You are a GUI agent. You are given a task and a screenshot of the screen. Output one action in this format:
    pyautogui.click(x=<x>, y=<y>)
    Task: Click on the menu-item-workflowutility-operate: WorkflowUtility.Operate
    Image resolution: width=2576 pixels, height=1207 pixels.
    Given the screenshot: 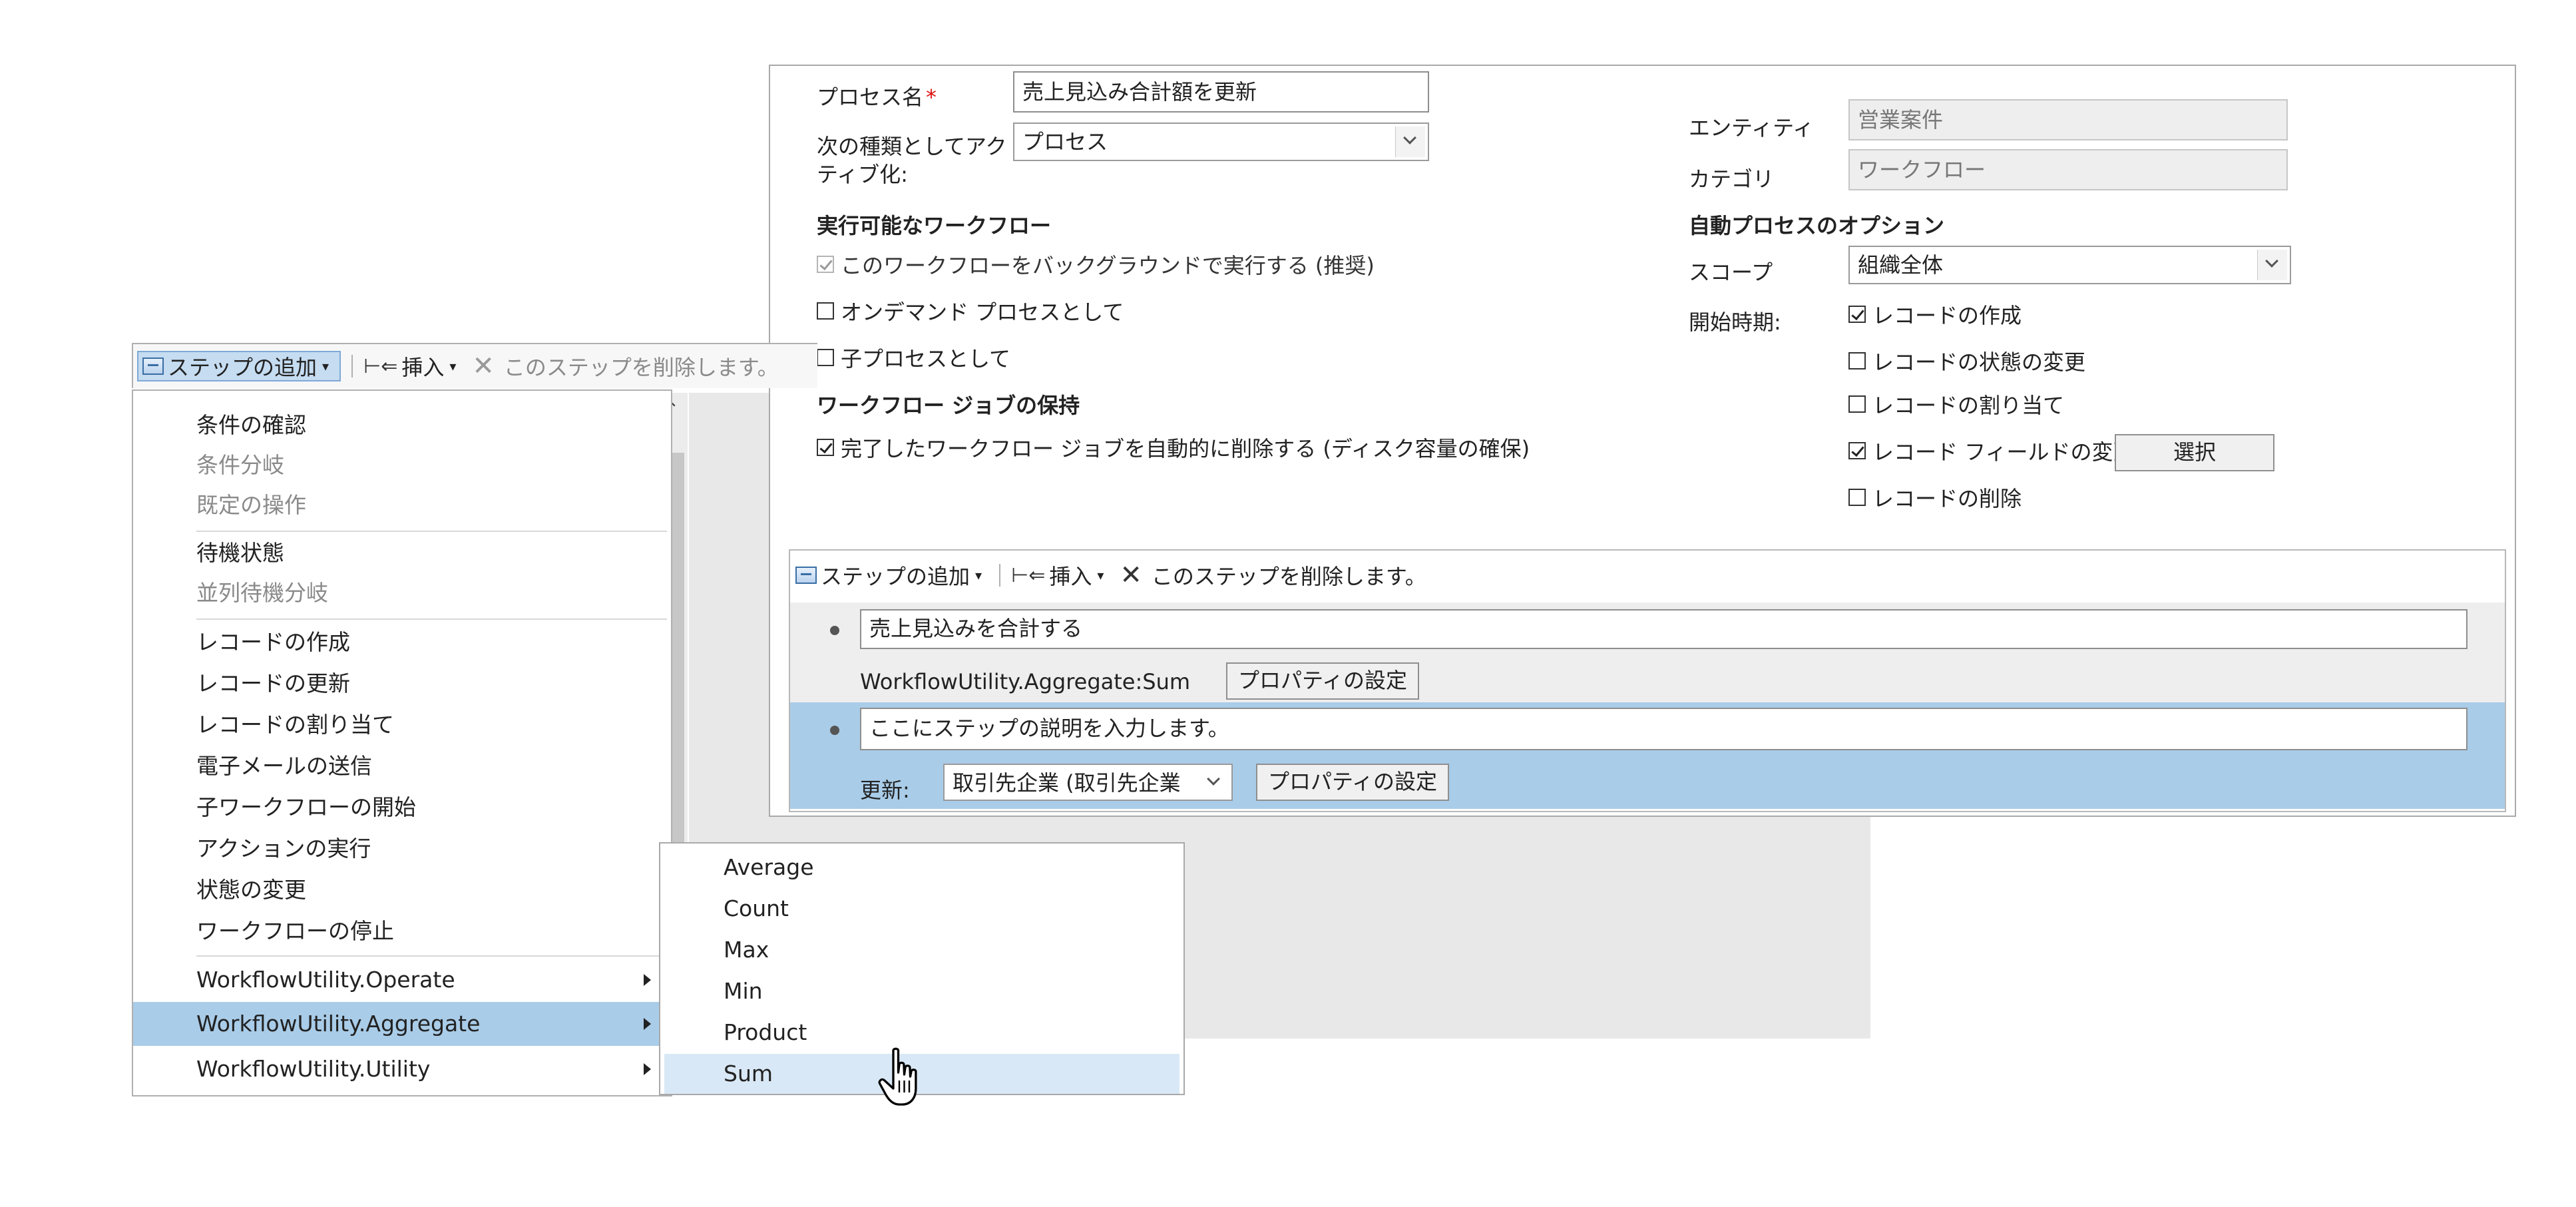 What is the action you would take?
    pyautogui.click(x=402, y=980)
    